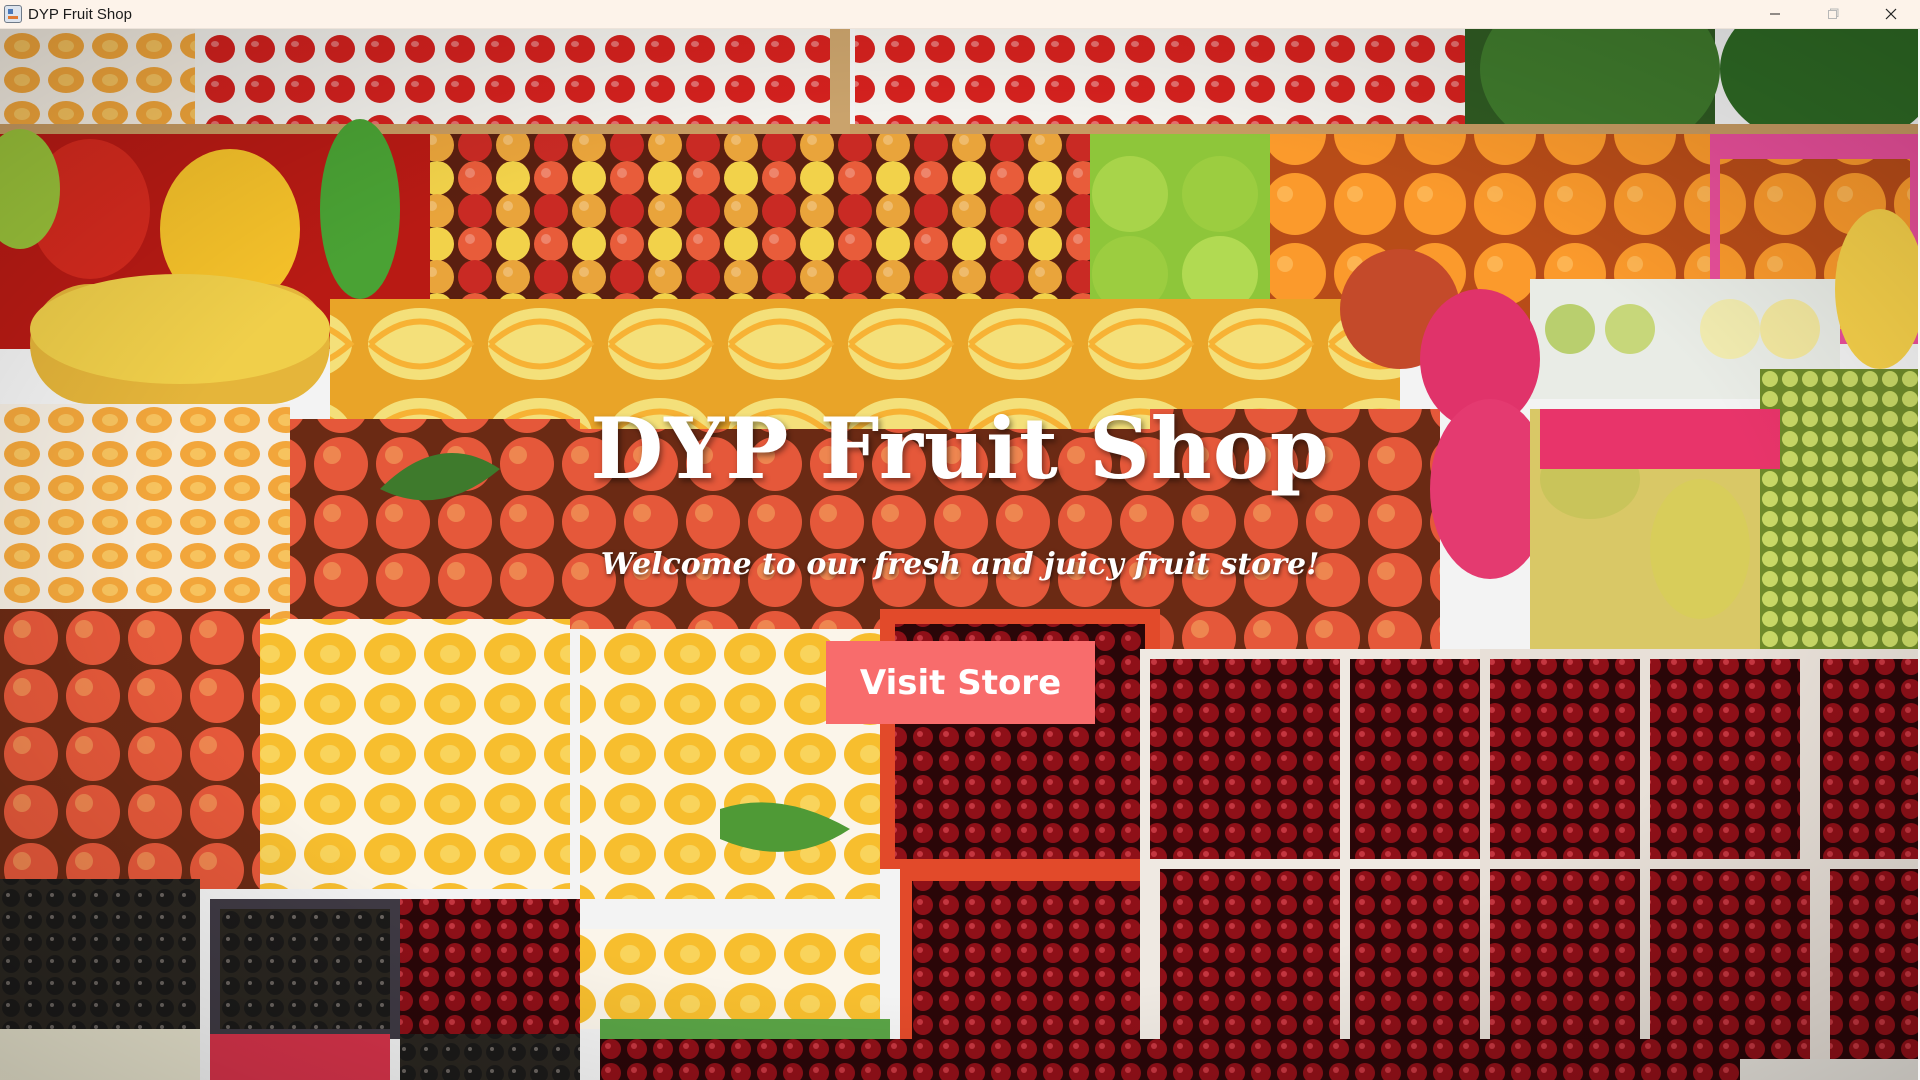  I want to click on window-controls, so click(1833, 14).